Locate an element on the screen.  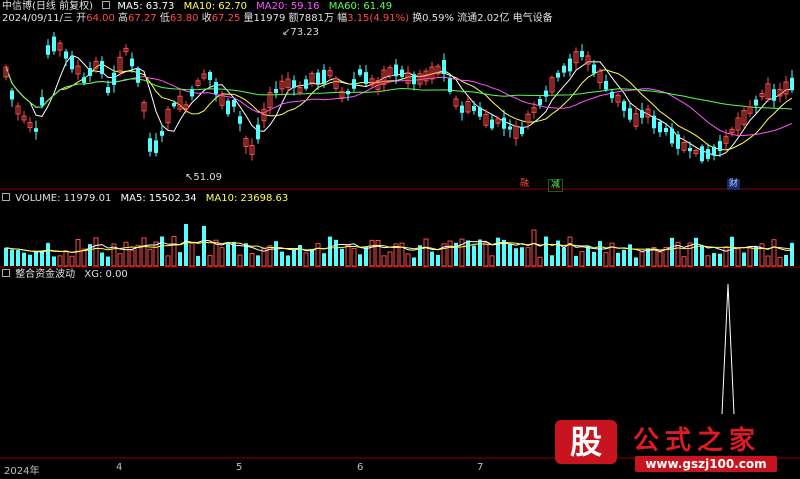
indicator-name: 整合资金波动 is located at coordinates (45, 274).